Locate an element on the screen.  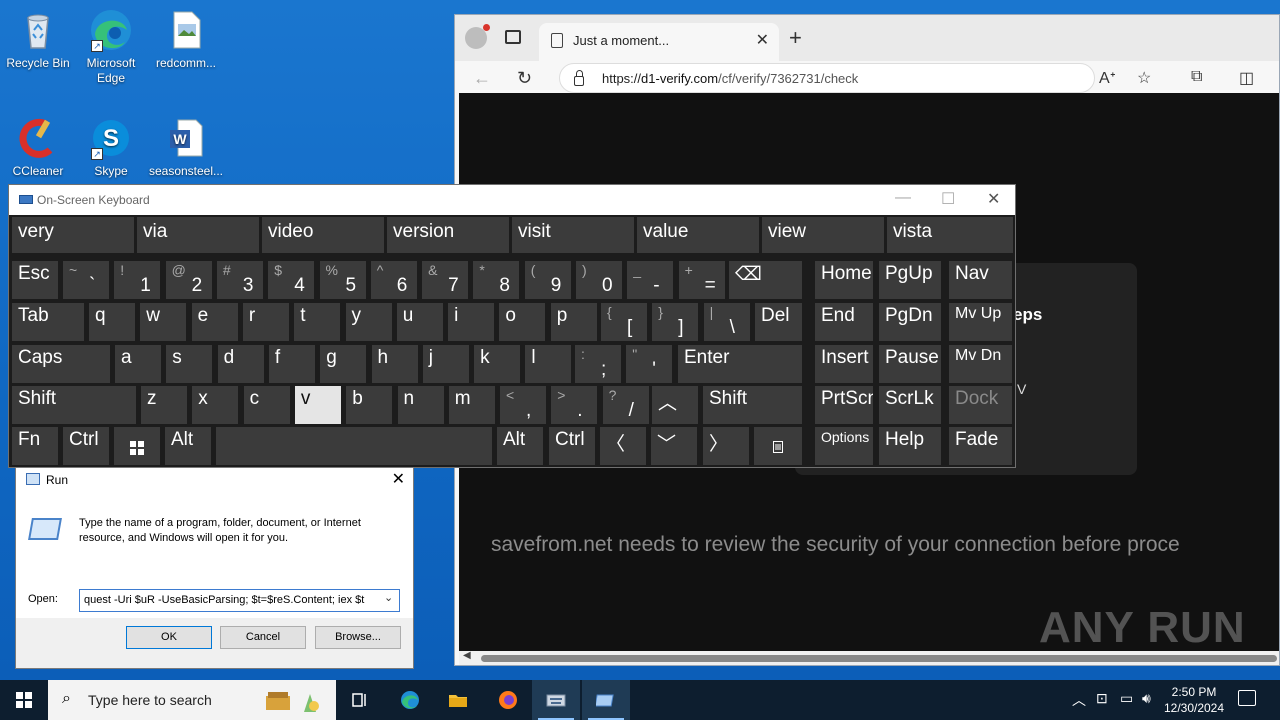
key-a: a is located at coordinates (138, 364).